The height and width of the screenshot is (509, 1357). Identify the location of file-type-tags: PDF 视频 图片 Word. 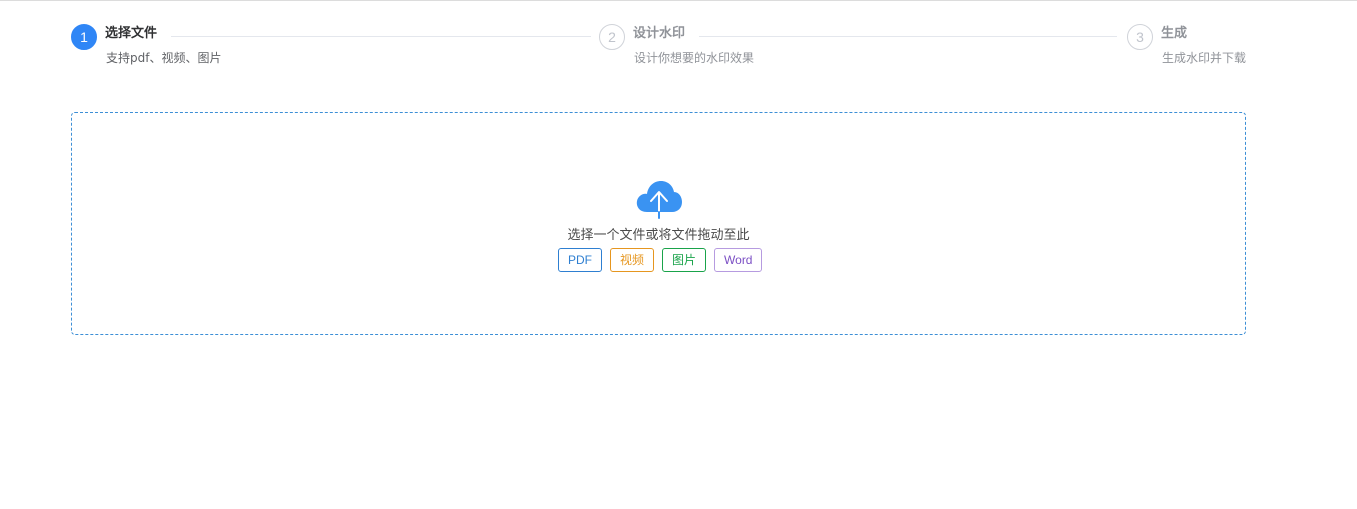
(664, 260).